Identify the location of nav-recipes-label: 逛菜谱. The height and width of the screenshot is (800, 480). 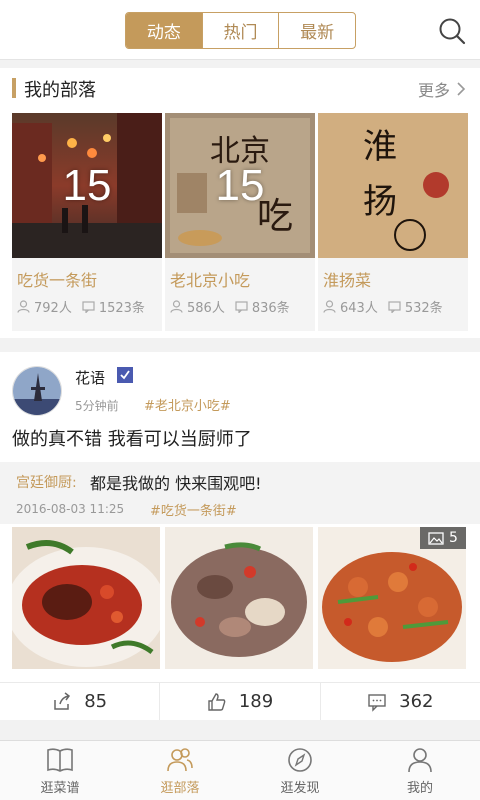
(60, 788).